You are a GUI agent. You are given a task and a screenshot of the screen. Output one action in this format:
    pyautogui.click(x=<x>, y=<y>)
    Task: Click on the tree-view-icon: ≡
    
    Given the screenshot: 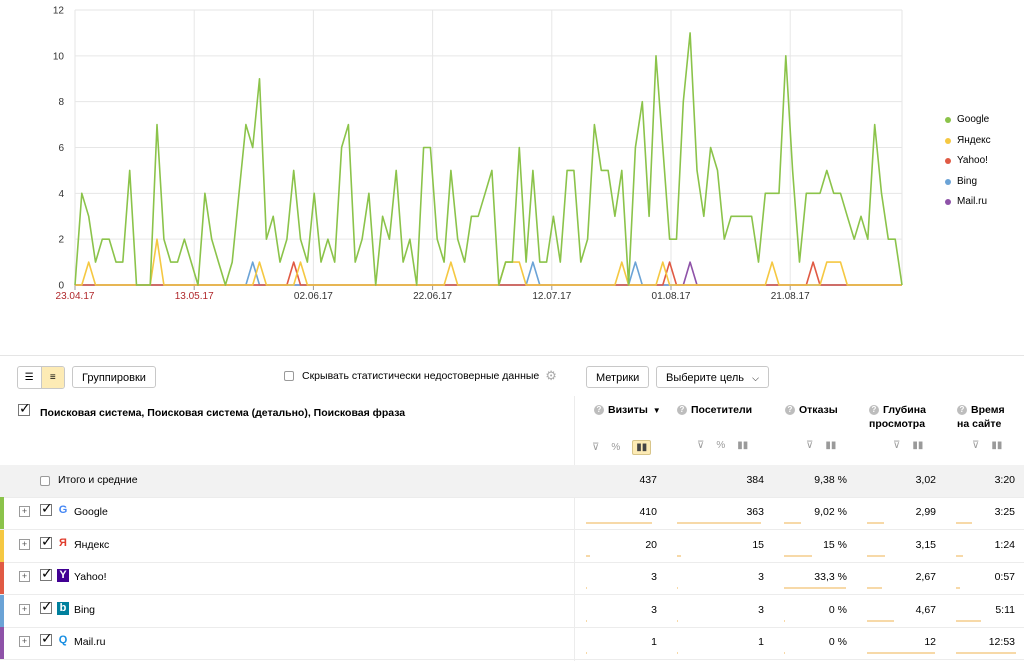 What is the action you would take?
    pyautogui.click(x=52, y=377)
    